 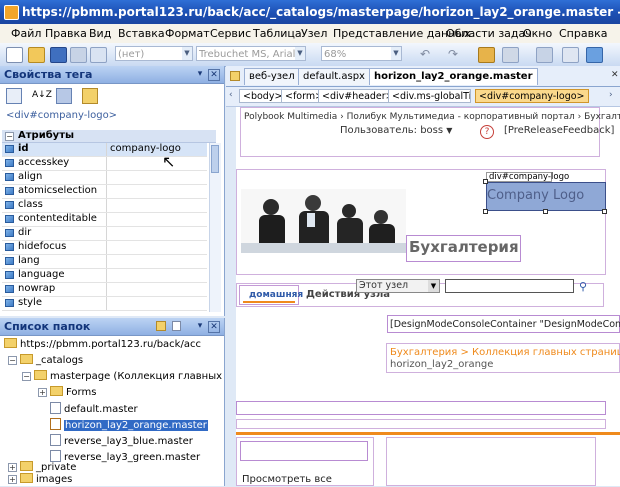 What do you see at coordinates (358, 96) in the screenshot?
I see `crumb-header: <div#header>` at bounding box center [358, 96].